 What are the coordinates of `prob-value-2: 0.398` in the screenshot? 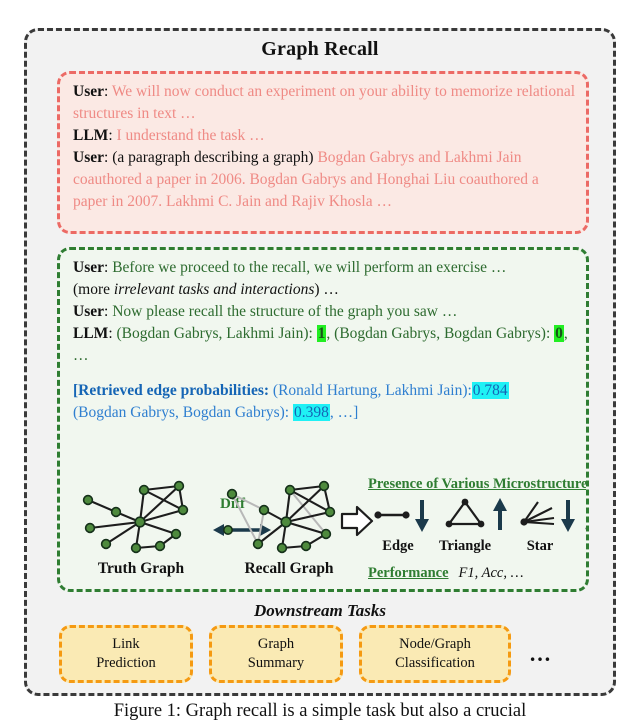 It's located at (311, 412).